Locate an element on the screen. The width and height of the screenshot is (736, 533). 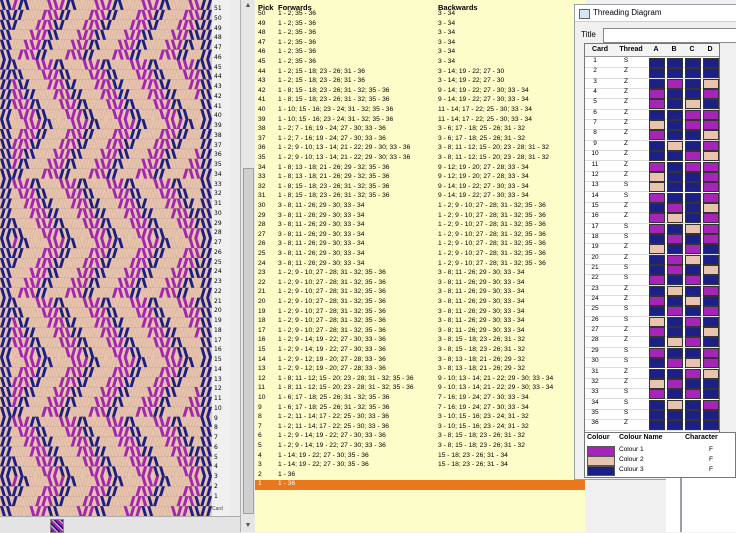
pick-row: 46 1 - 2; 35 - 36 3 - 34 is located at coordinates (420, 53).